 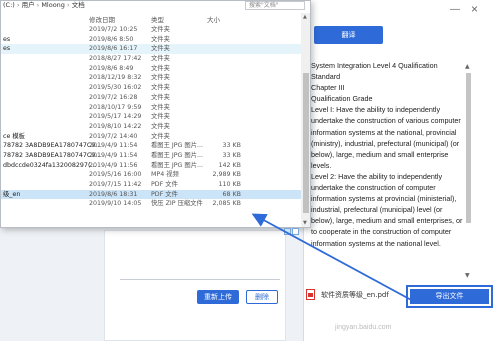 I want to click on breadcrumb-drive: (C:), so click(x=9, y=5).